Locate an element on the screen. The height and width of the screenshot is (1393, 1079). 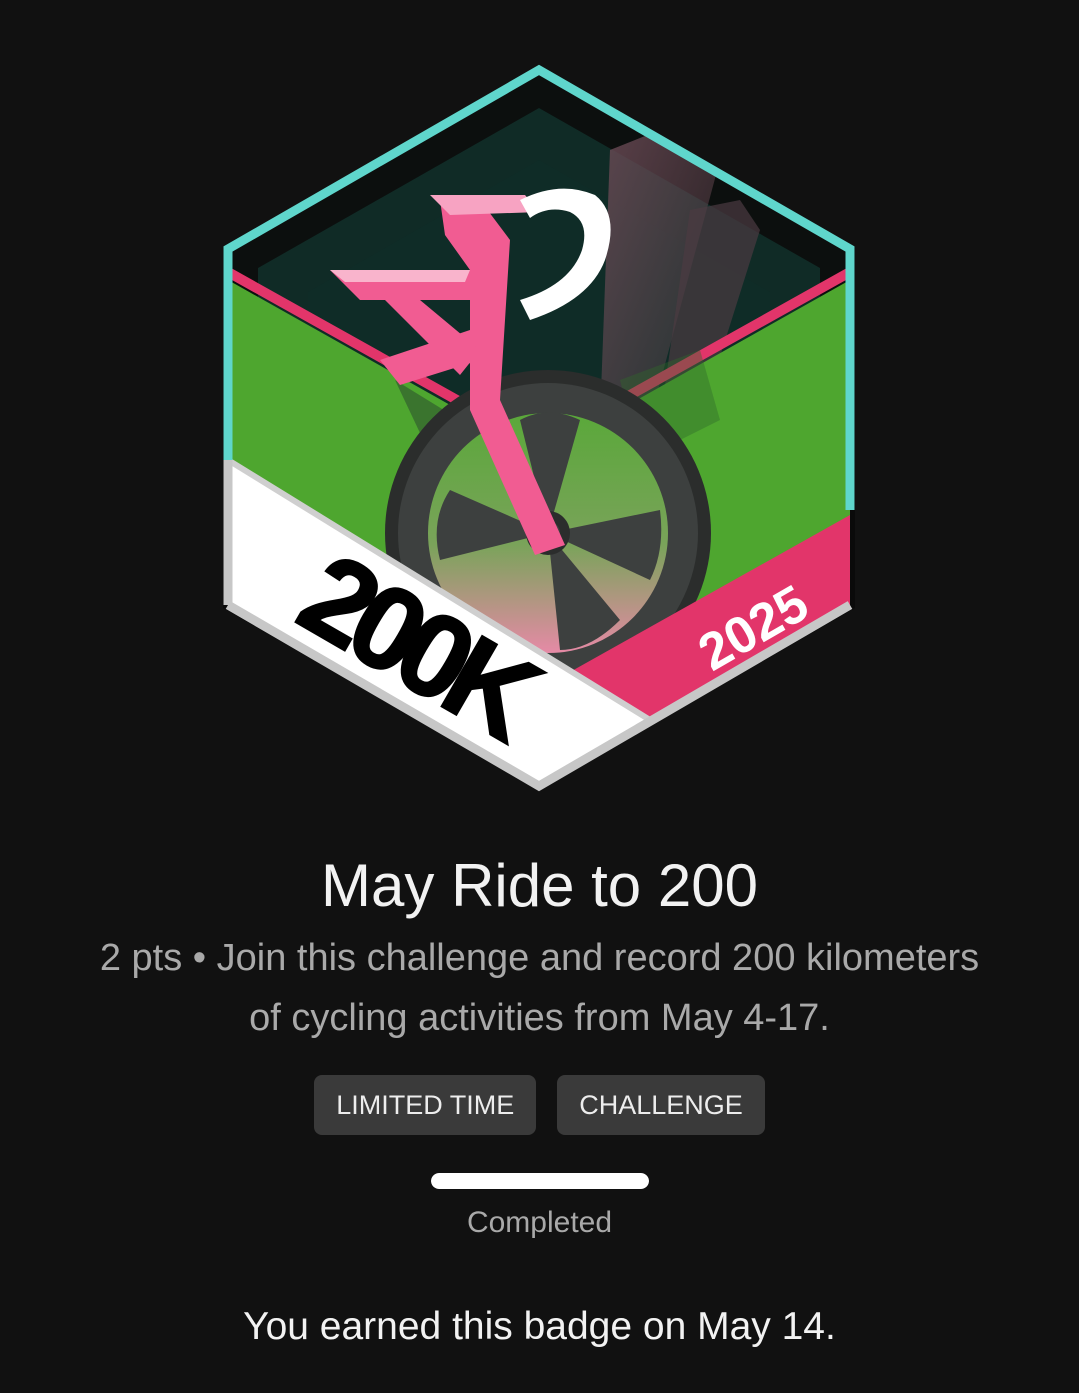
progress-fill is located at coordinates (540, 1181).